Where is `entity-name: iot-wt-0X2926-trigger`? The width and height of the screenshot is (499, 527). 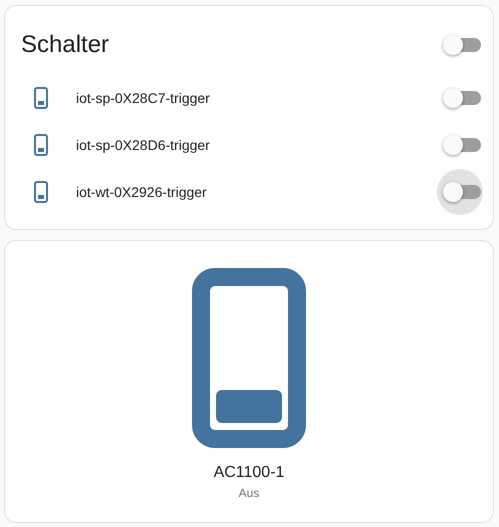 entity-name: iot-wt-0X2926-trigger is located at coordinates (256, 192).